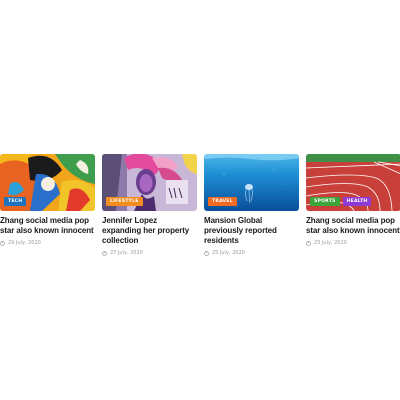 This screenshot has height=400, width=400. What do you see at coordinates (149, 182) in the screenshot?
I see `post-thumbnail: LIFESTYLE` at bounding box center [149, 182].